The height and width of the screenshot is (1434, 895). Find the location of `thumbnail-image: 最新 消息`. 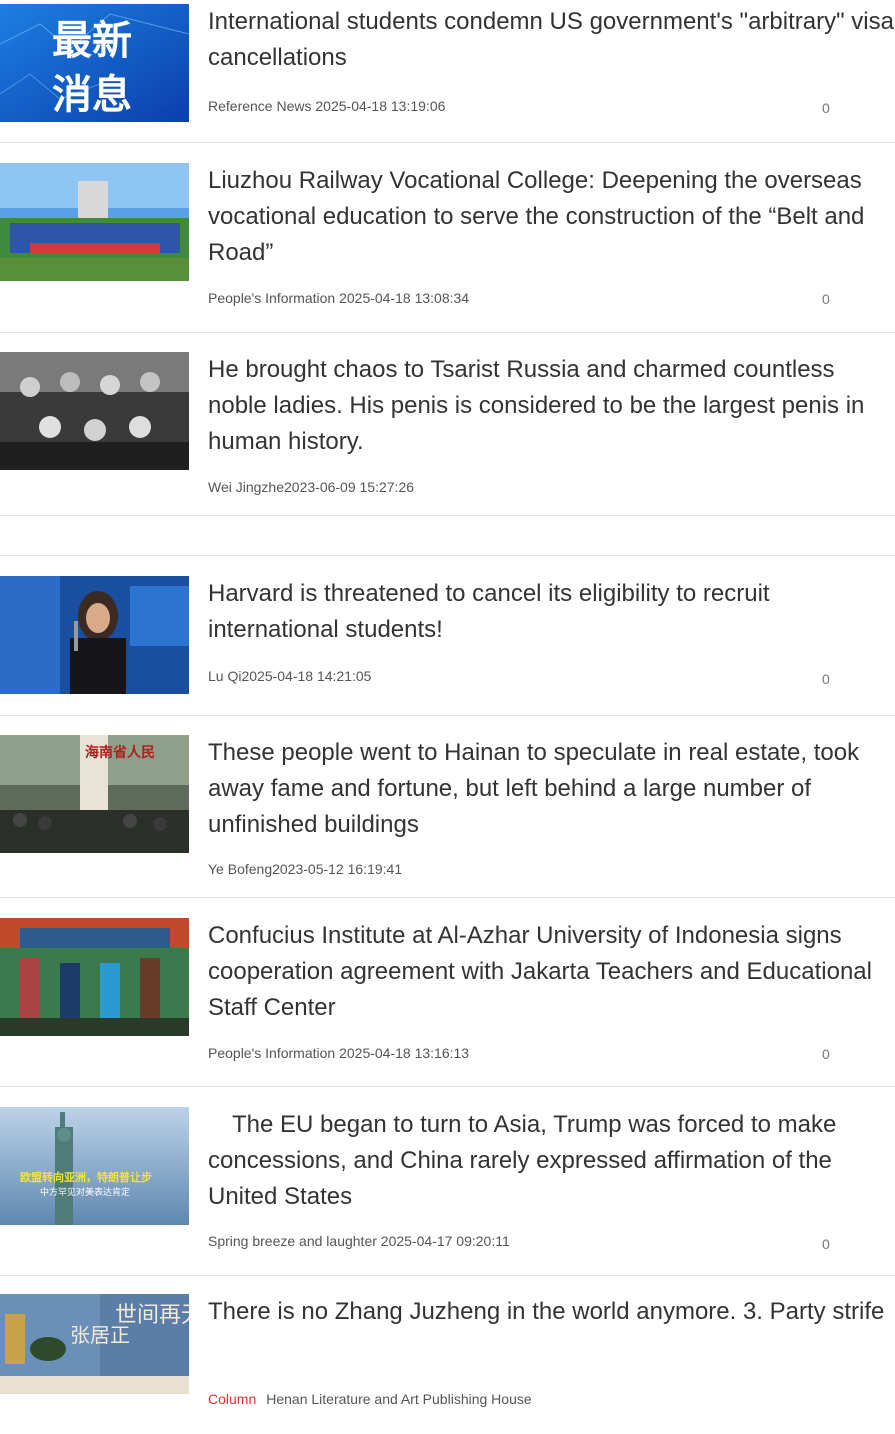

thumbnail-image: 最新 消息 is located at coordinates (94, 63).